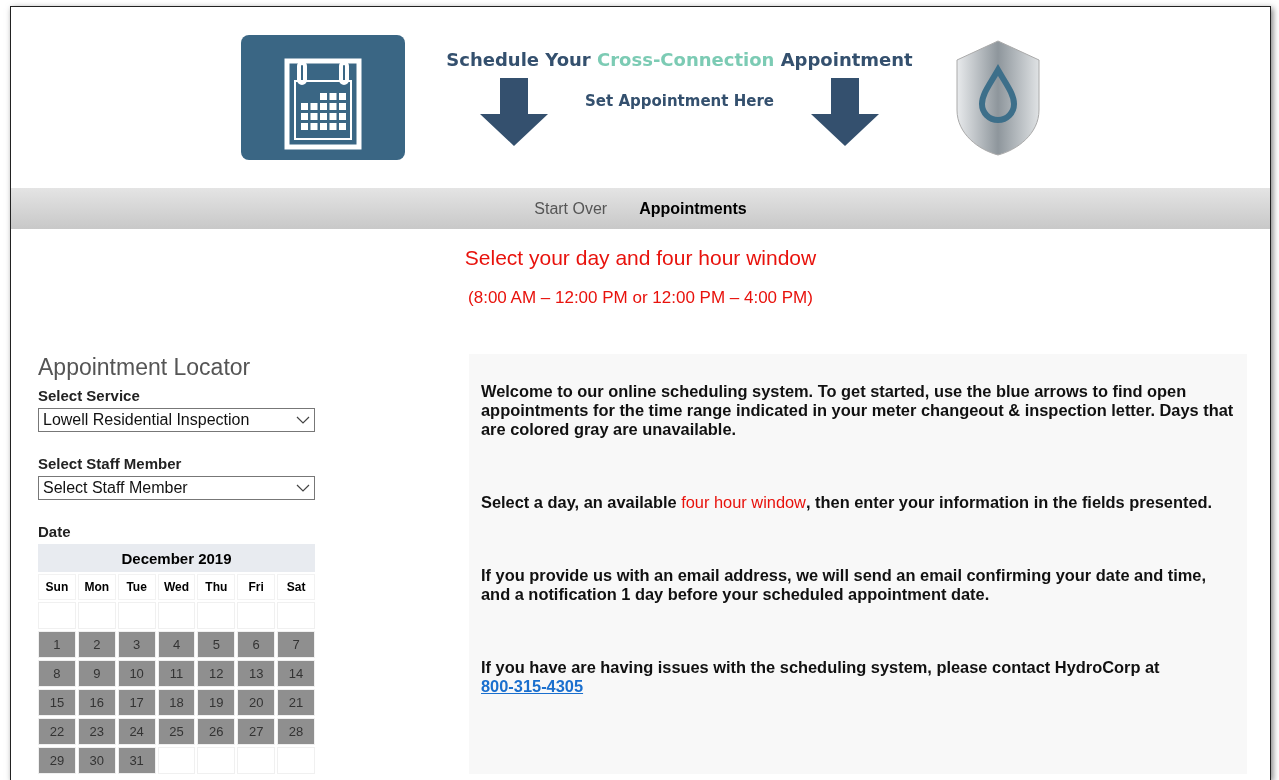  Describe the element at coordinates (532, 686) in the screenshot. I see `phone-link: 800-315-4305` at that location.